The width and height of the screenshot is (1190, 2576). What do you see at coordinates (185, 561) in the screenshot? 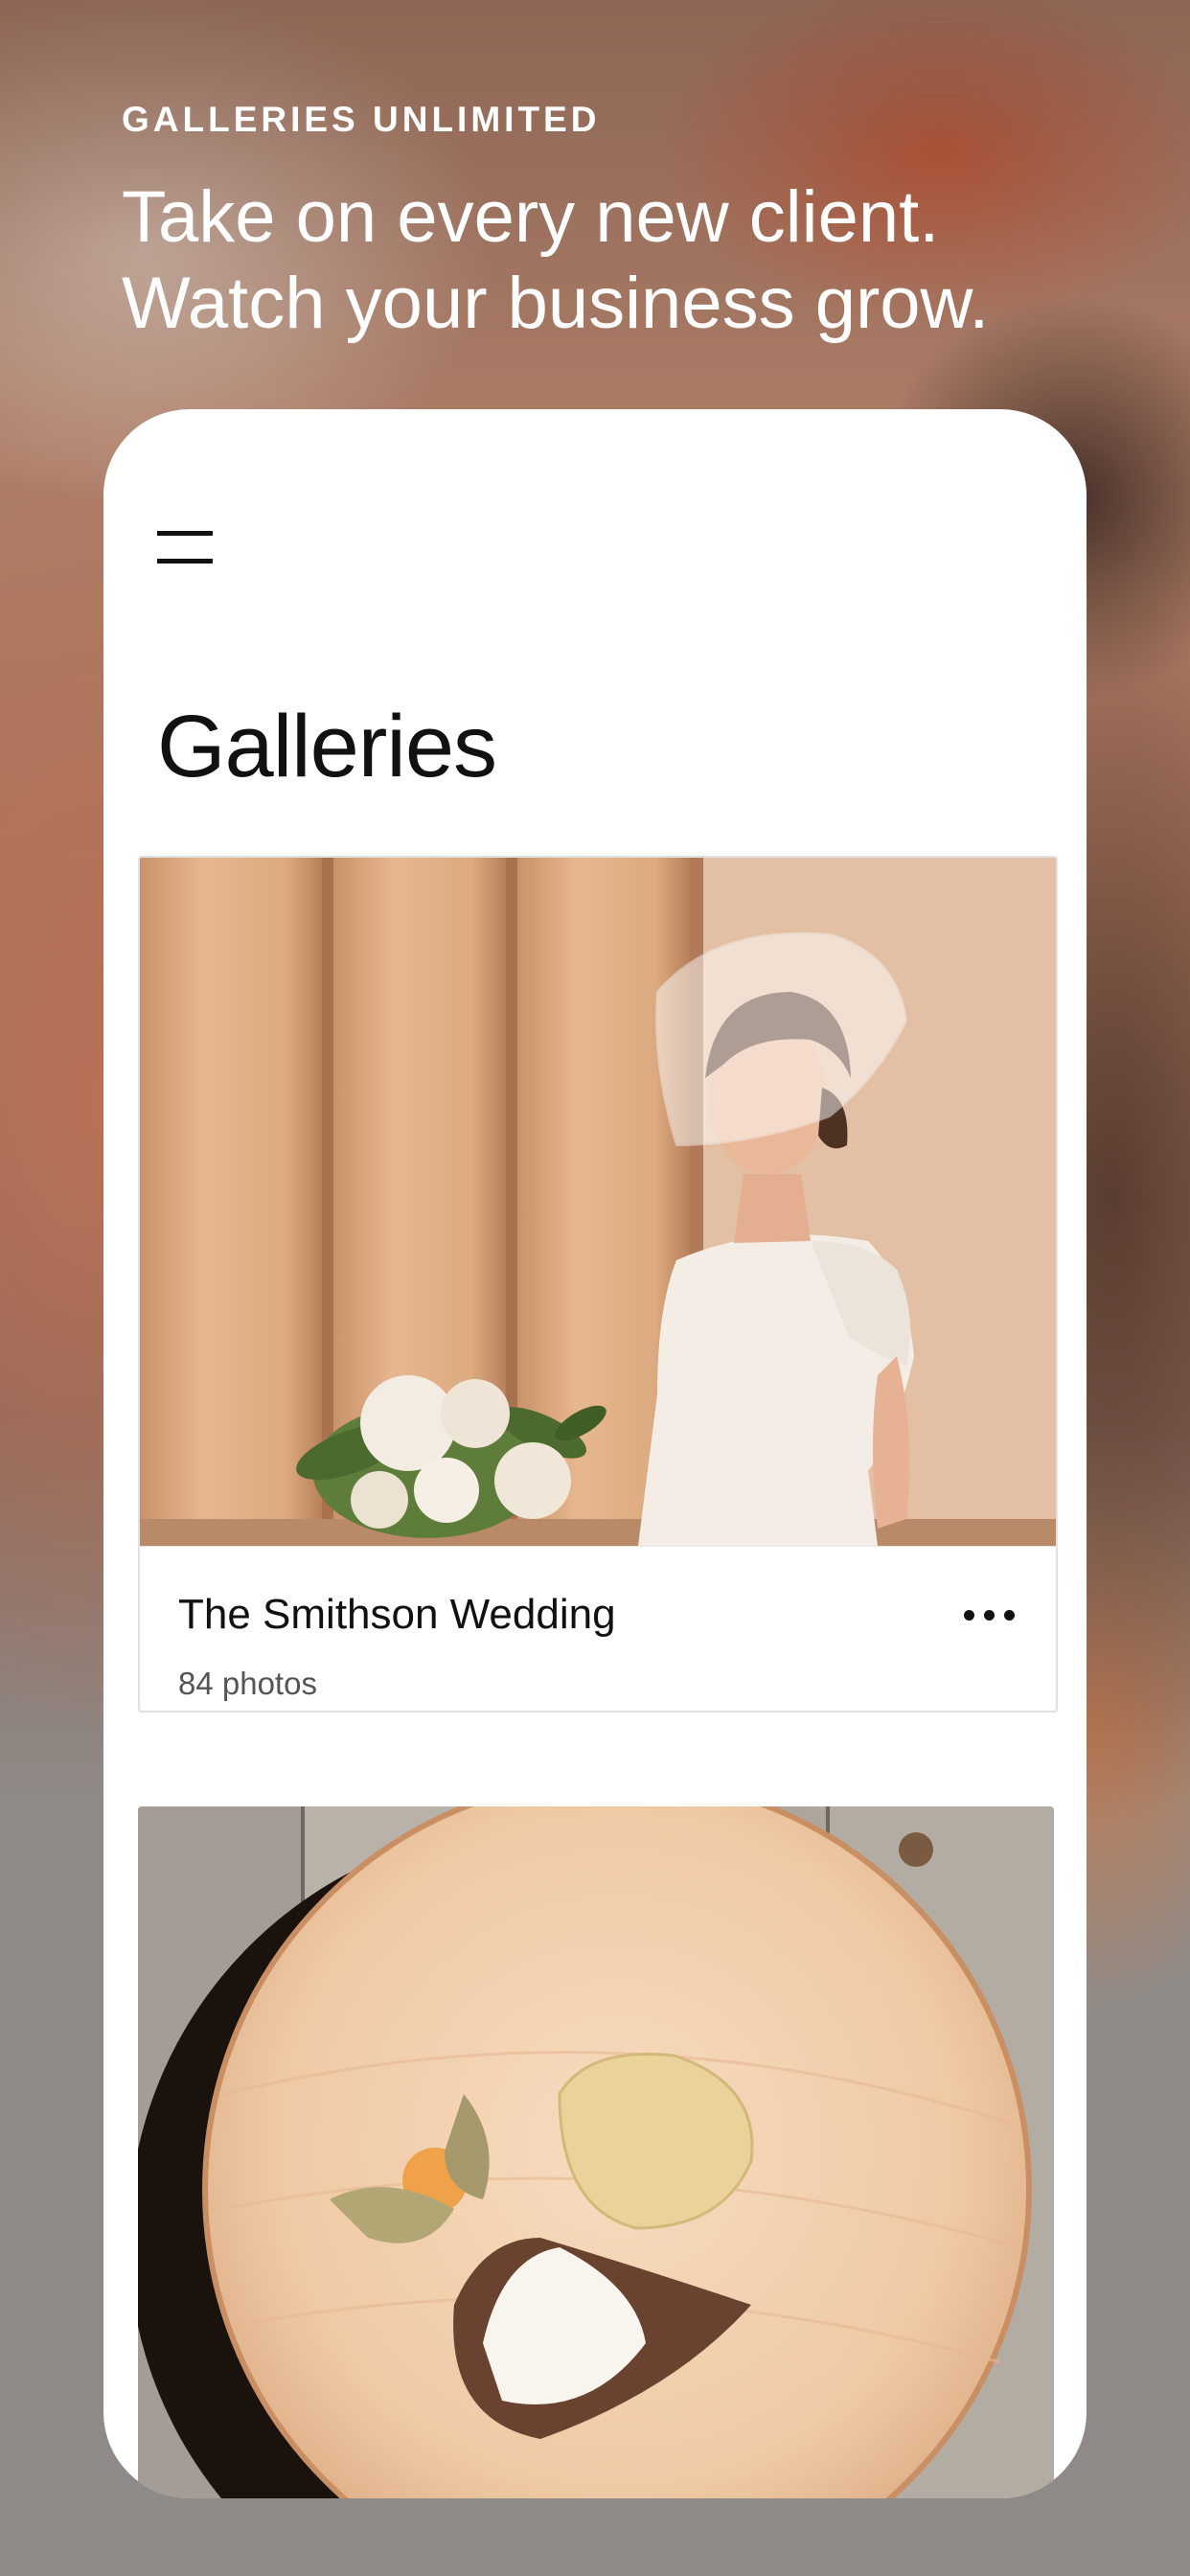
I see `menu-bar-bottom` at bounding box center [185, 561].